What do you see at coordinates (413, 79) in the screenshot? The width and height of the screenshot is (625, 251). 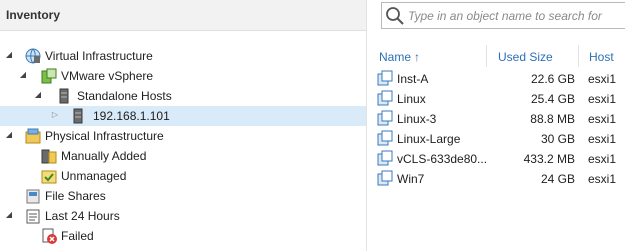 I see `row-name: Inst-A` at bounding box center [413, 79].